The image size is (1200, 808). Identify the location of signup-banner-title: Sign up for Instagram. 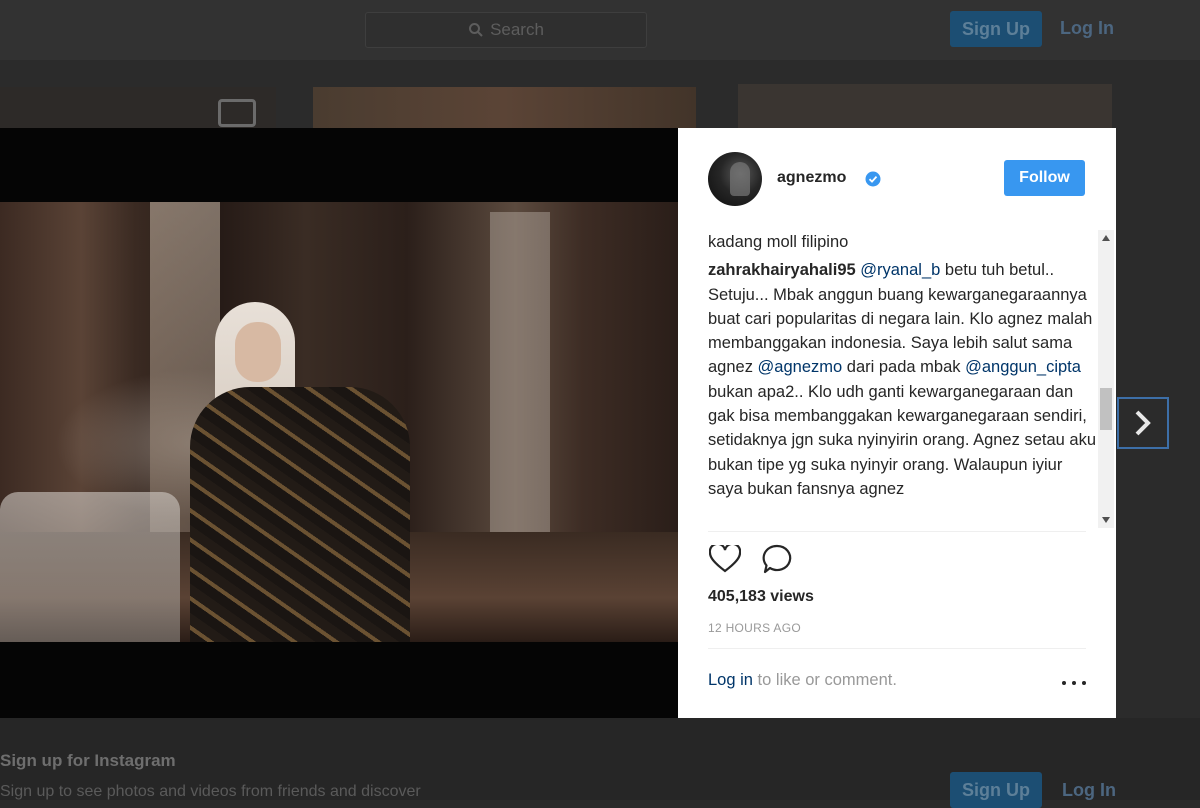
(88, 760).